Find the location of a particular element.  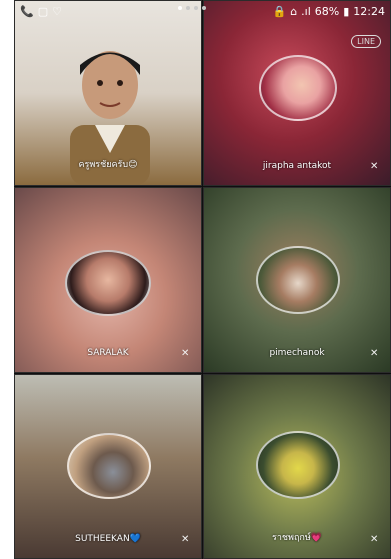

status-bar: 📞 ▢ ♡ 🔒 ⌂ .ıl 68% ▮ 12:24 is located at coordinates (202, 11).